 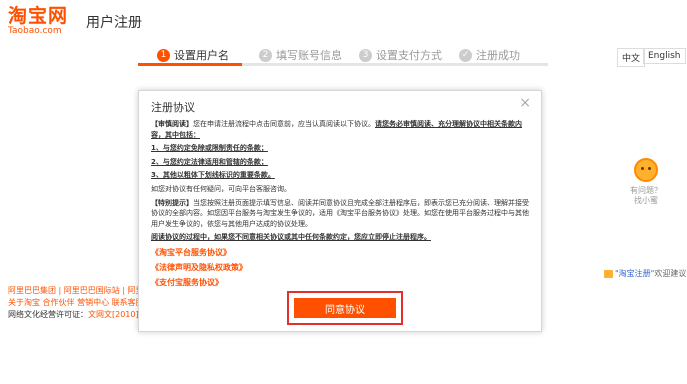 I want to click on protocol-link-alipay-service: 《支付宝服务协议》, so click(x=340, y=281).